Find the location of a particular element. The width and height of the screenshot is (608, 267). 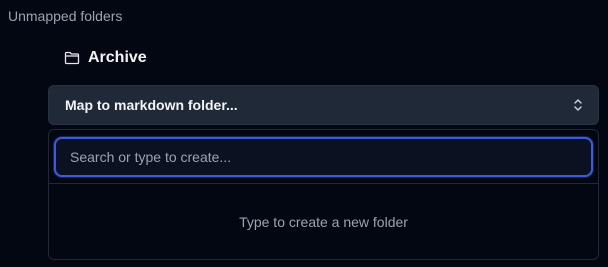

folder-icon is located at coordinates (72, 58).